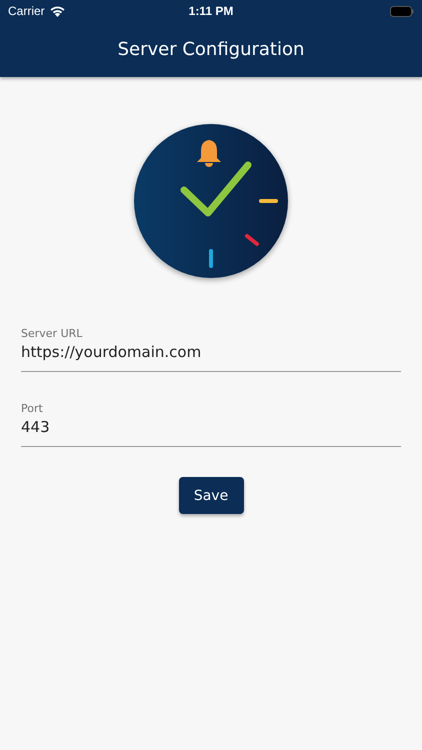 The height and width of the screenshot is (750, 422). What do you see at coordinates (57, 11) in the screenshot?
I see `wifi-icon` at bounding box center [57, 11].